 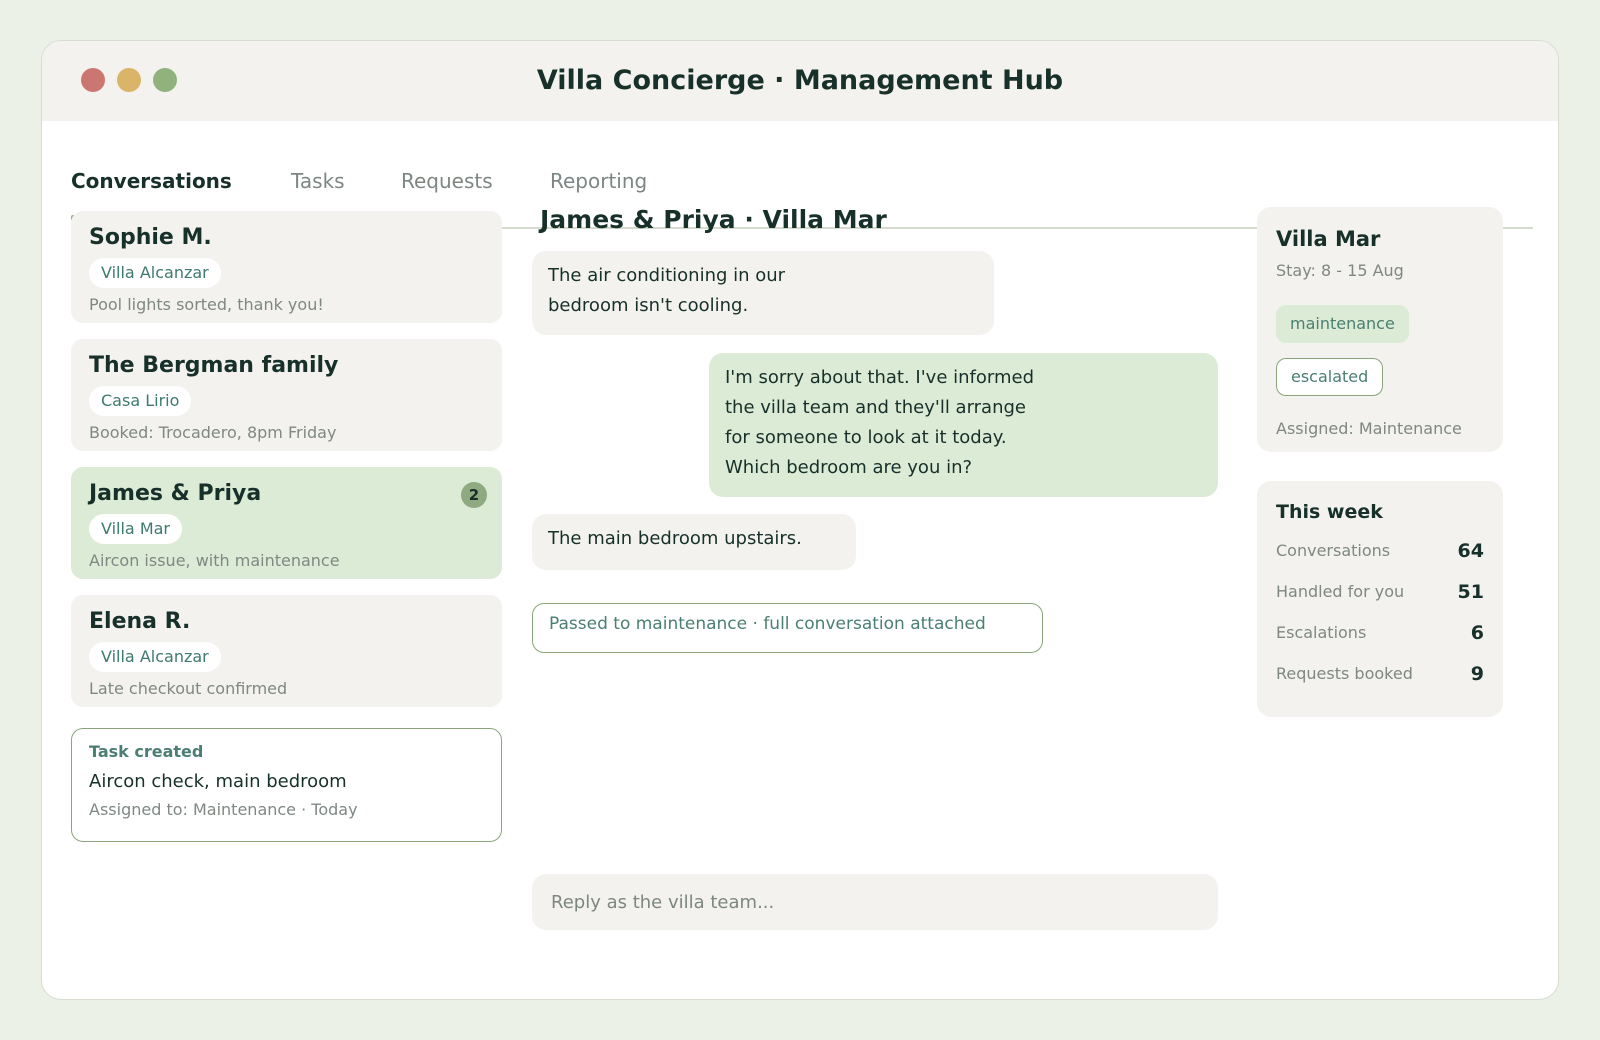 I want to click on task-meta: Assigned to: Maintenance · Today, so click(x=223, y=809).